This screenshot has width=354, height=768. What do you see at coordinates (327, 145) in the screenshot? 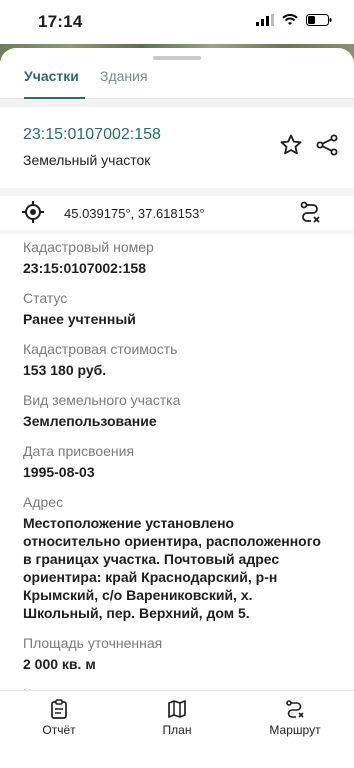
I see `share-icon` at bounding box center [327, 145].